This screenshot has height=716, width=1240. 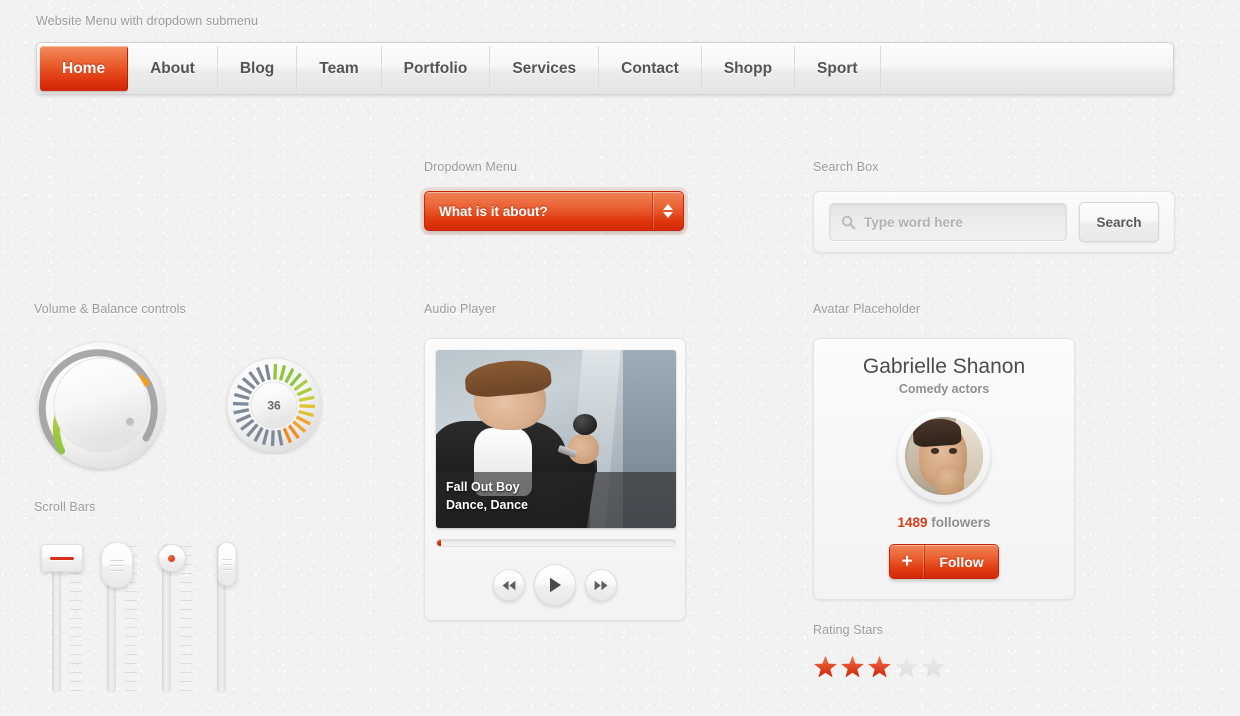 I want to click on nav-item-sport: Sport, so click(x=838, y=68).